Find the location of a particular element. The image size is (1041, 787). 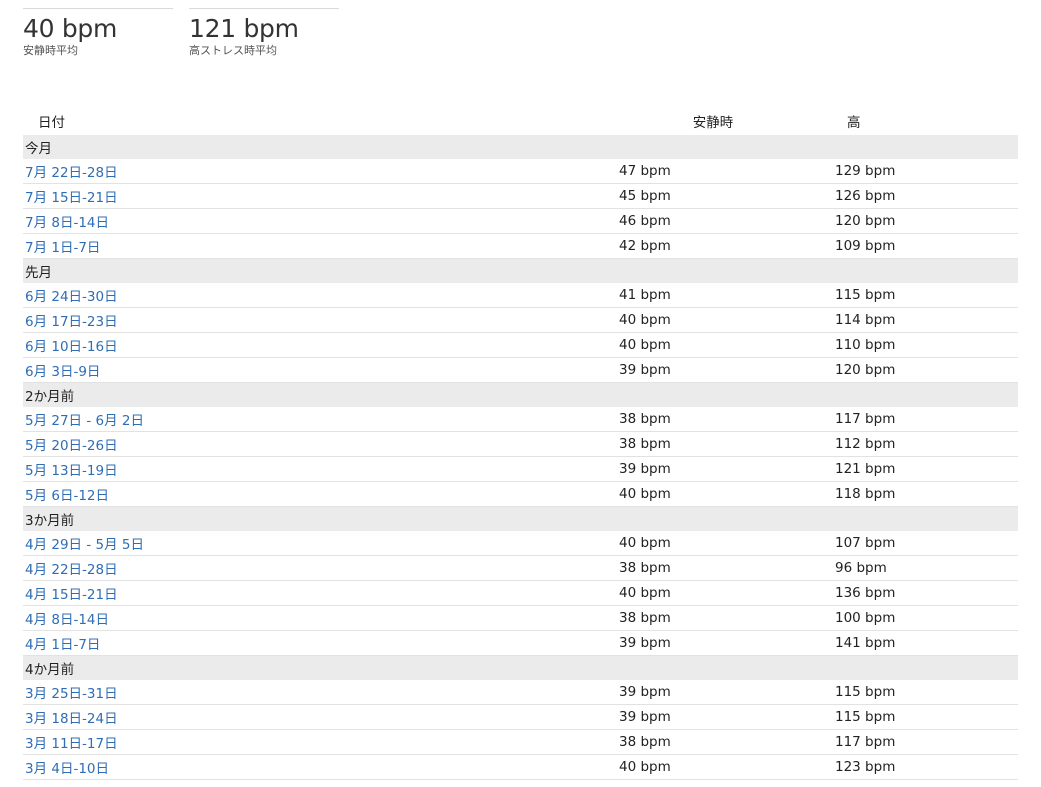

high-value: 109 bpm is located at coordinates (900, 246).